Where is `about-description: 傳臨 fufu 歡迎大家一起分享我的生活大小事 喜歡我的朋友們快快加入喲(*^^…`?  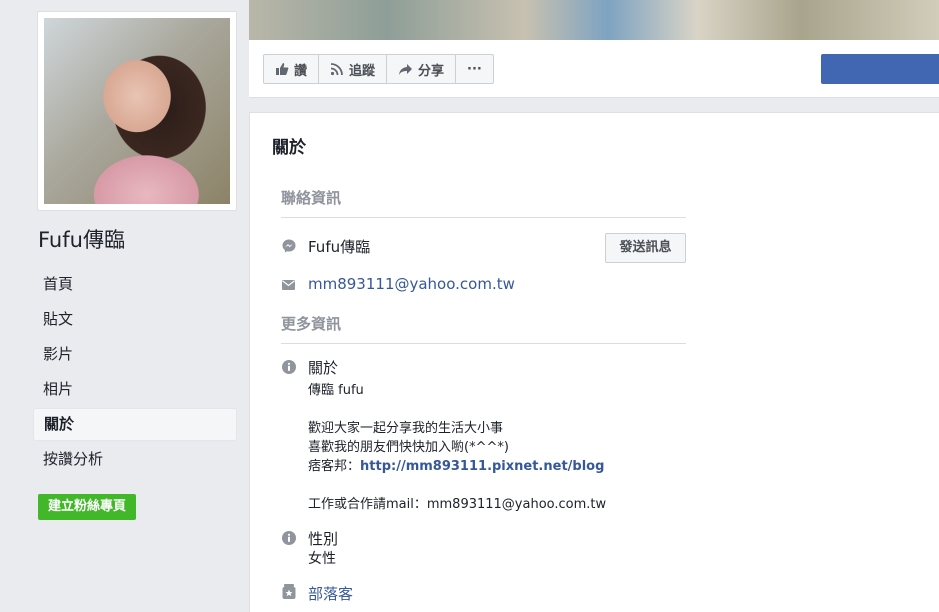
about-description: 傳臨 fufu 歡迎大家一起分享我的生活大小事 喜歡我的朋友們快快加入喲(*^^… is located at coordinates (457, 447).